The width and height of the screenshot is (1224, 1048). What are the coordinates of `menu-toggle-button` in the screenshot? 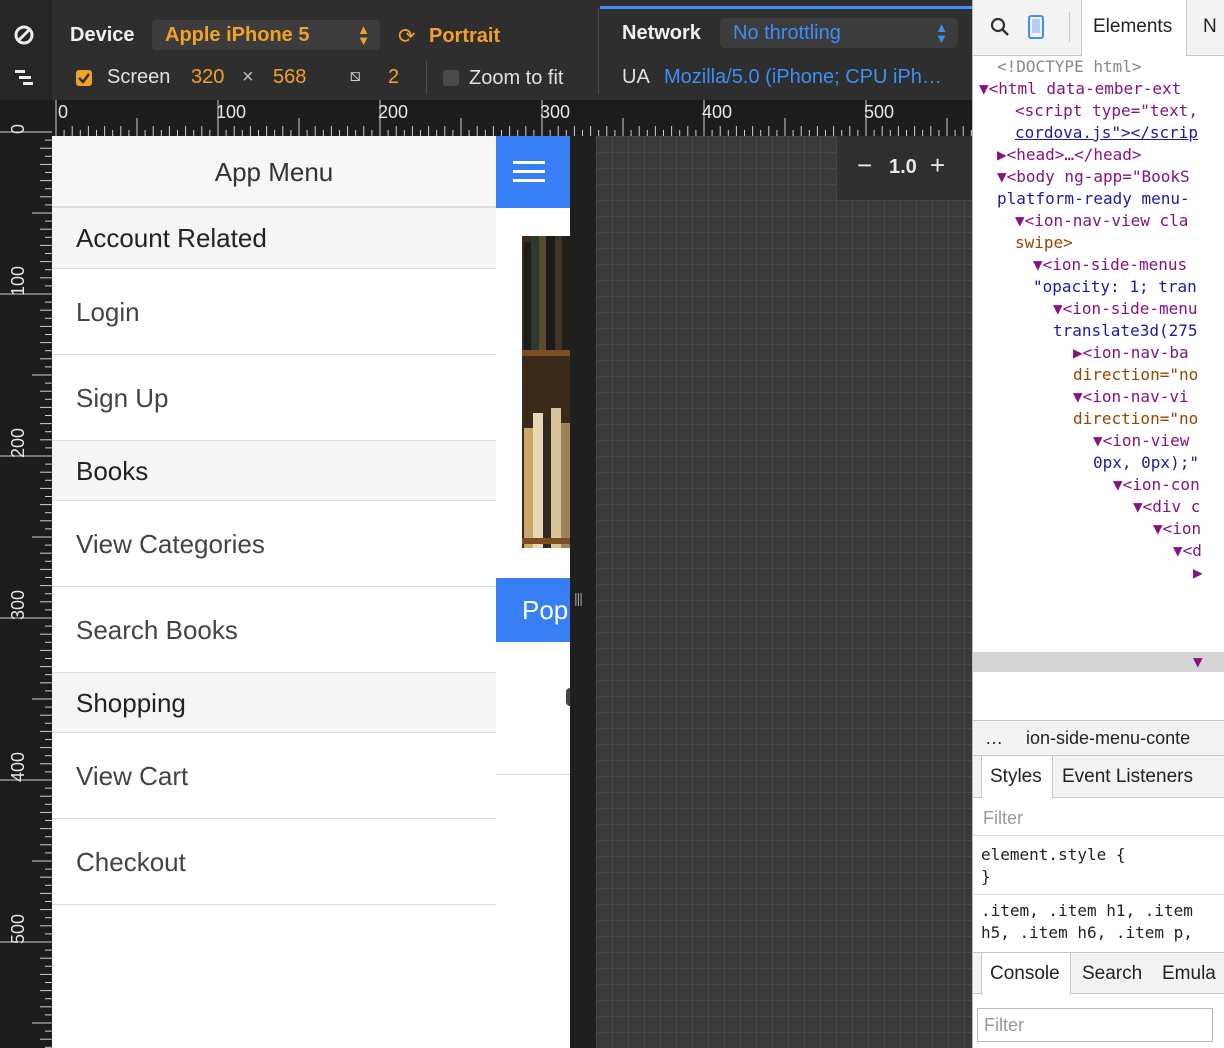 It's located at (533, 172).